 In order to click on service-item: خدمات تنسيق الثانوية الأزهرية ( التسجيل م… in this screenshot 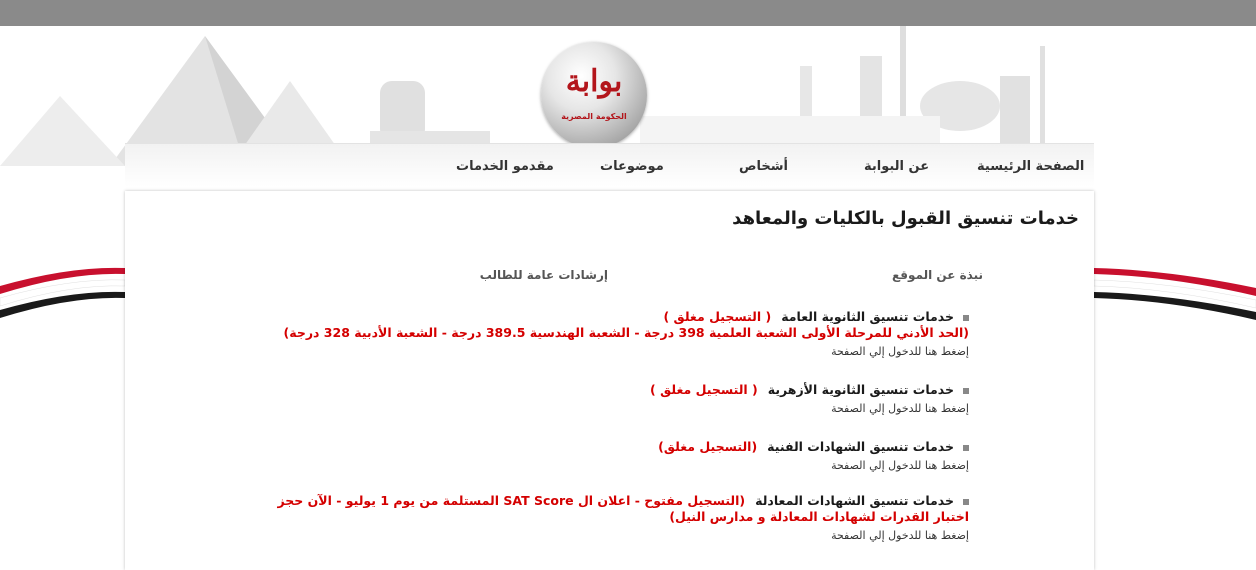, I will do `click(609, 398)`.